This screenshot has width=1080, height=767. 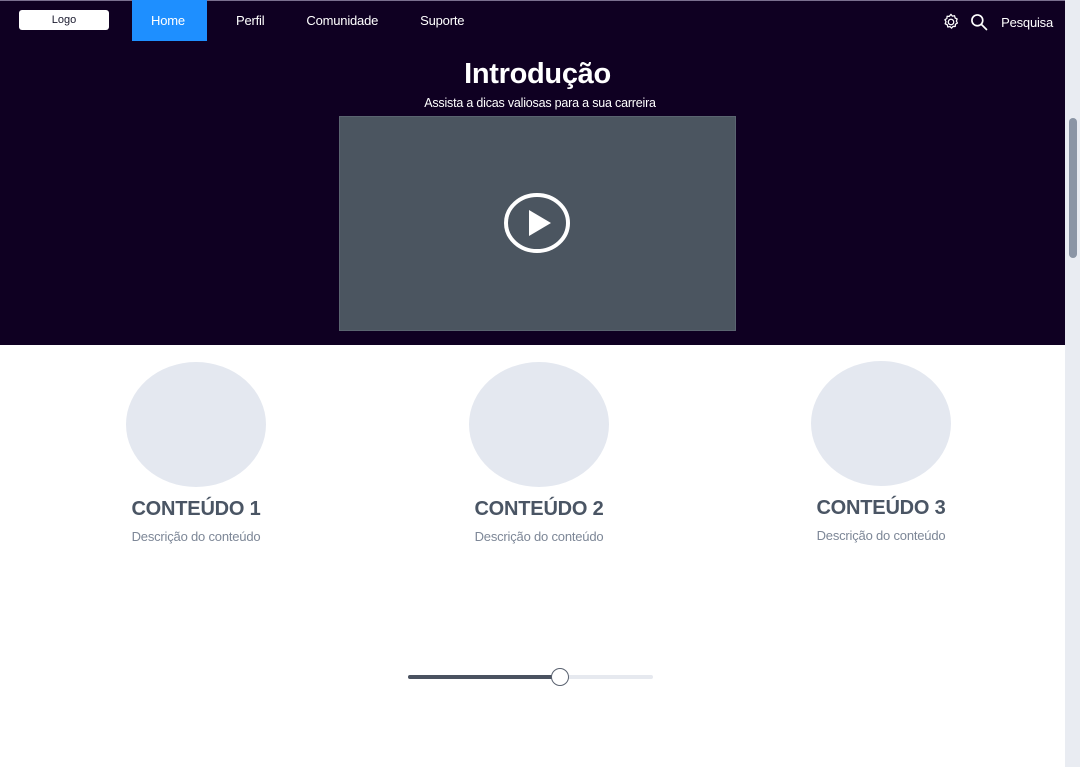 I want to click on slider-thumb, so click(x=559, y=677).